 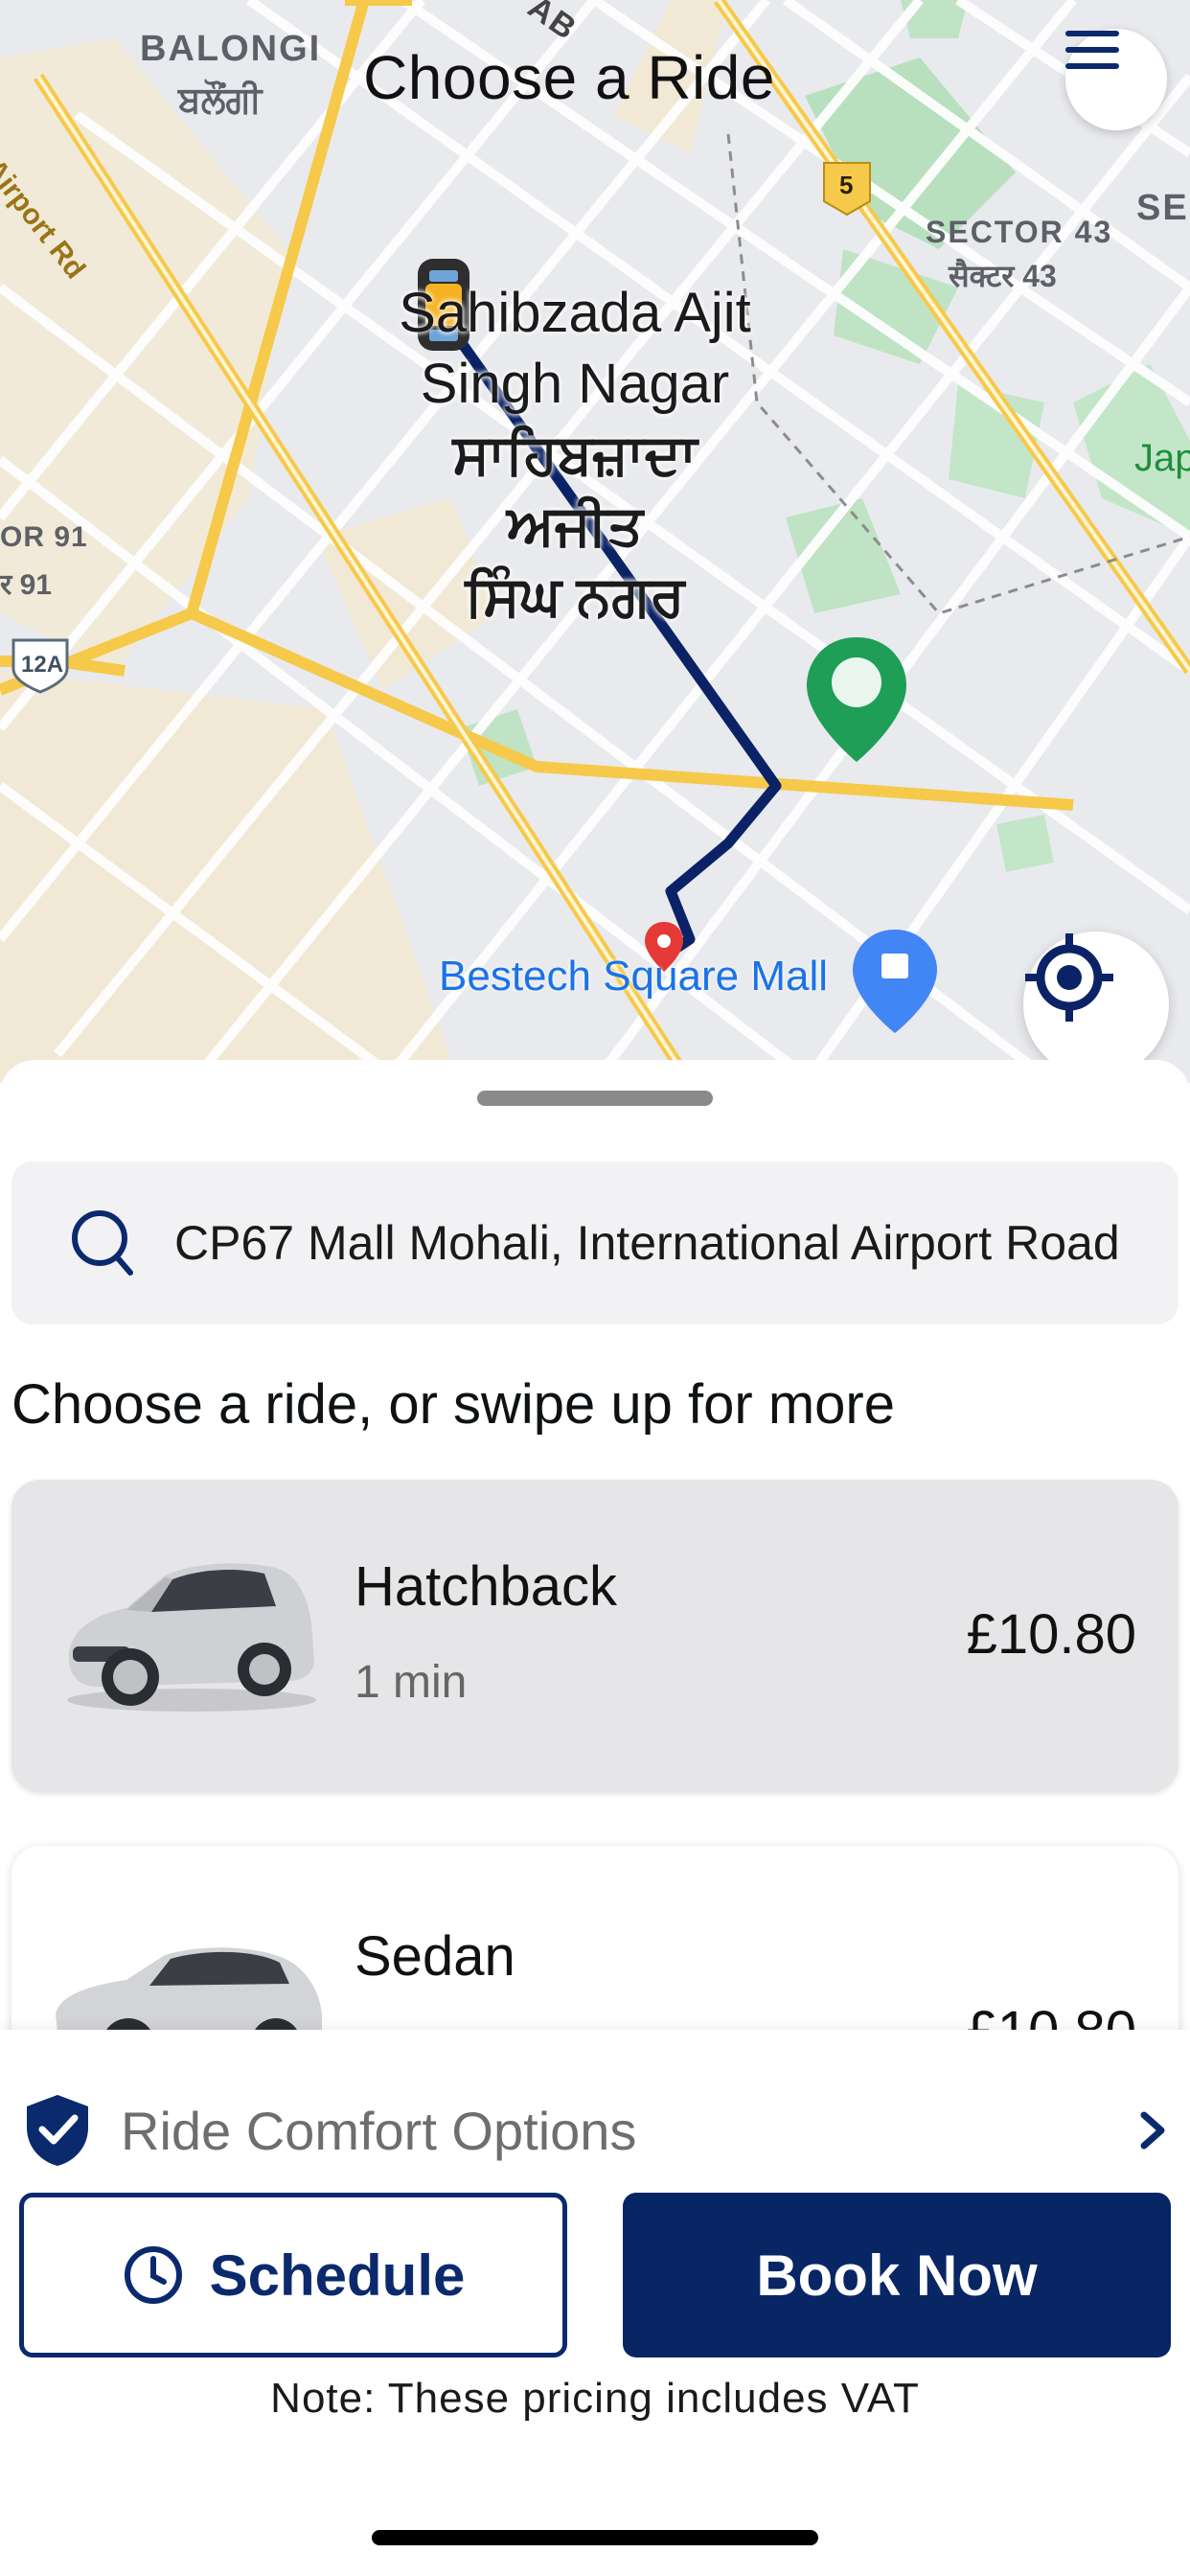 I want to click on poi-label-bestech-square-mall: Bestech Square Mall, so click(x=634, y=976).